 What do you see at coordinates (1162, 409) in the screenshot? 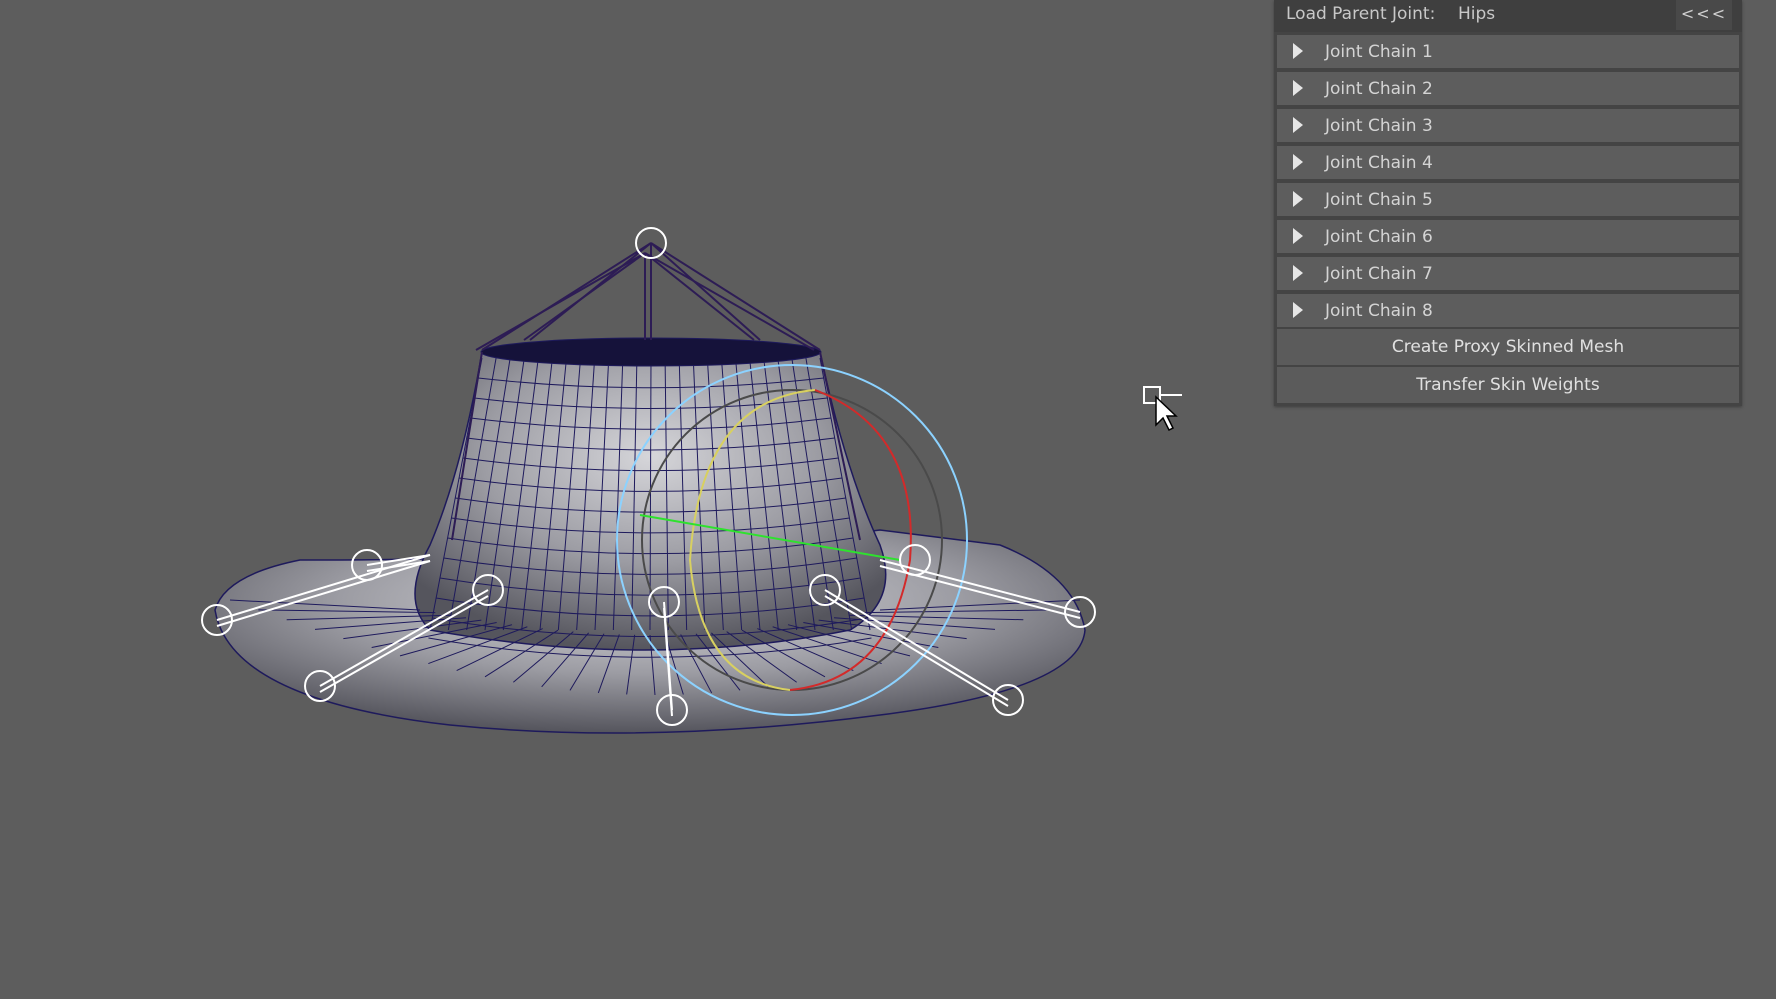
I see `mouse-cursor-icon` at bounding box center [1162, 409].